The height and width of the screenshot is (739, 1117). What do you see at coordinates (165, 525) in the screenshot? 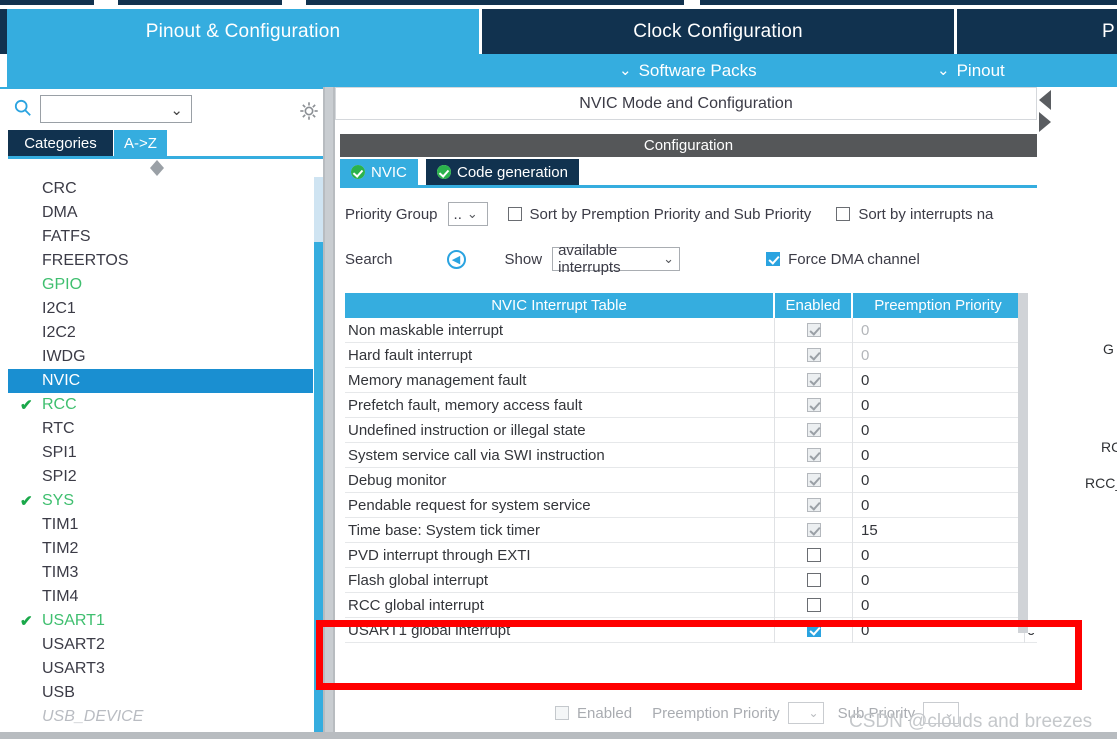
I see `sidebar-item-tim1: TIM1` at bounding box center [165, 525].